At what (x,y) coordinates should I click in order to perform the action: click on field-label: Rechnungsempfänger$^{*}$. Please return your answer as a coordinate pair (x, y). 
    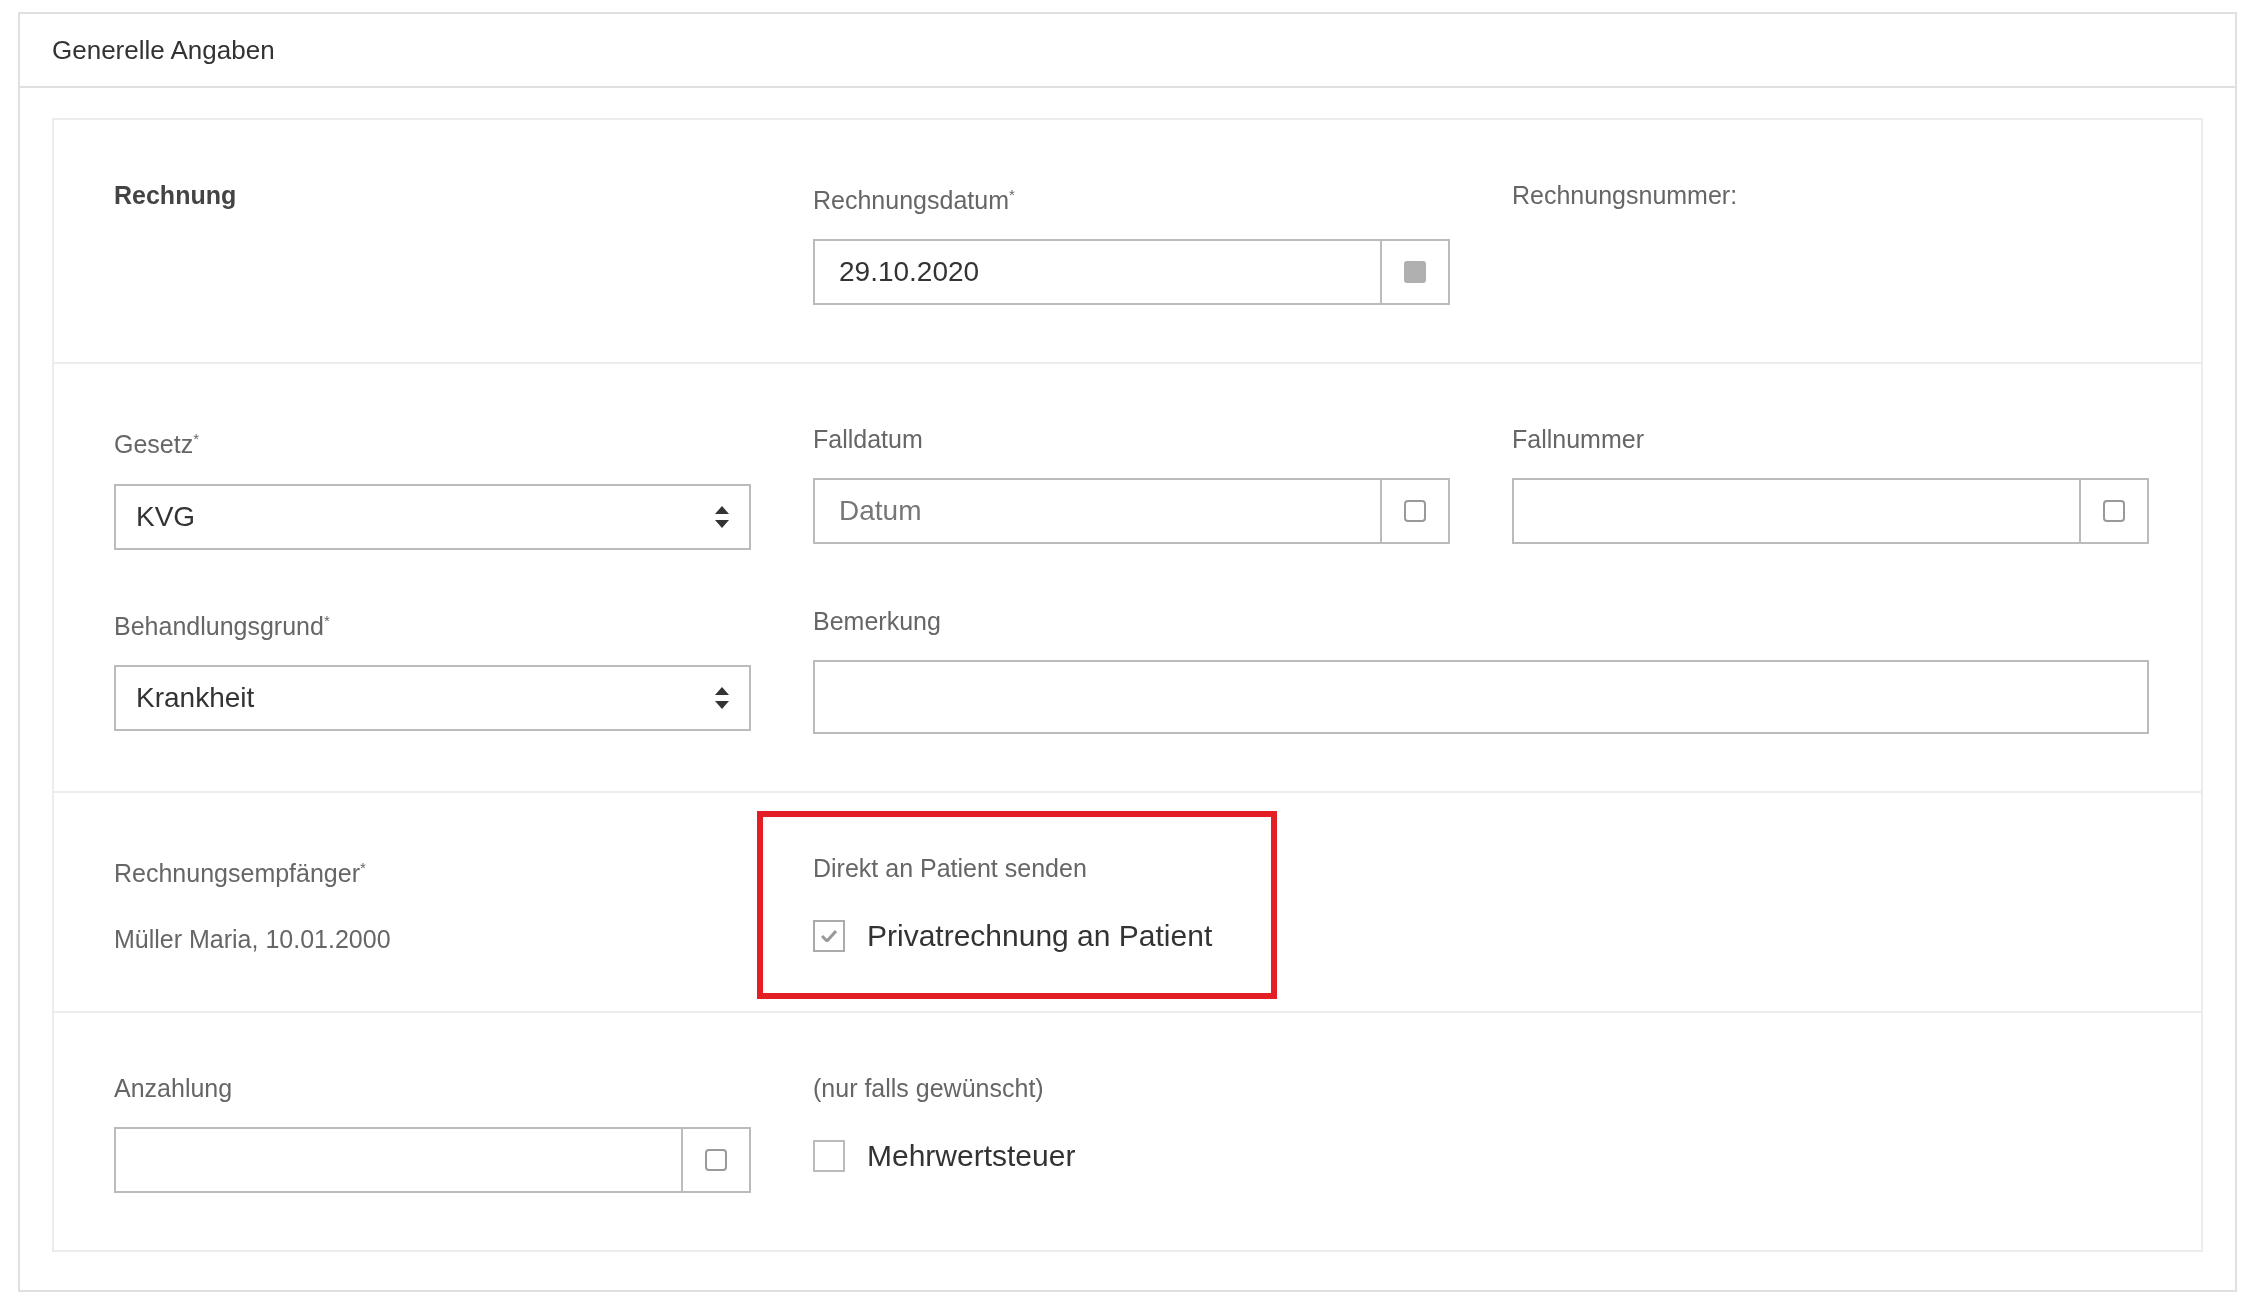
    Looking at the image, I should click on (240, 872).